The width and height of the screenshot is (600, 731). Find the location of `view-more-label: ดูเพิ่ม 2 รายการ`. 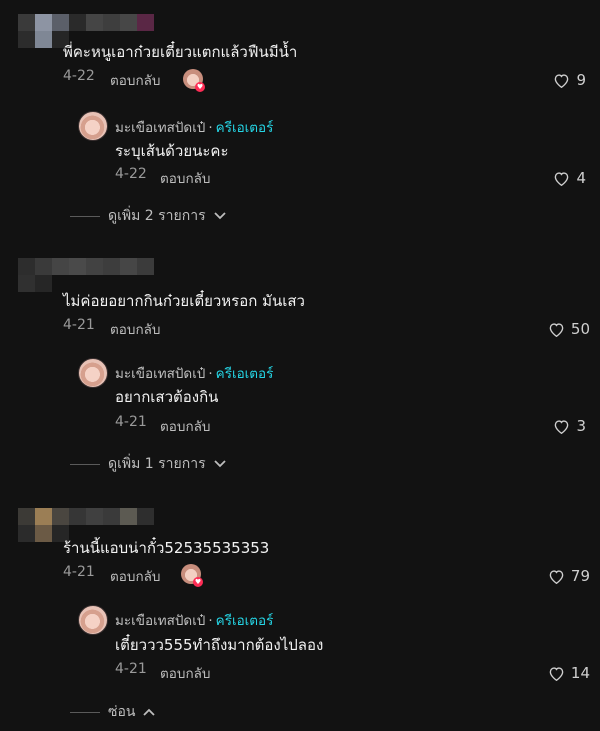

view-more-label: ดูเพิ่ม 2 รายการ is located at coordinates (157, 216).